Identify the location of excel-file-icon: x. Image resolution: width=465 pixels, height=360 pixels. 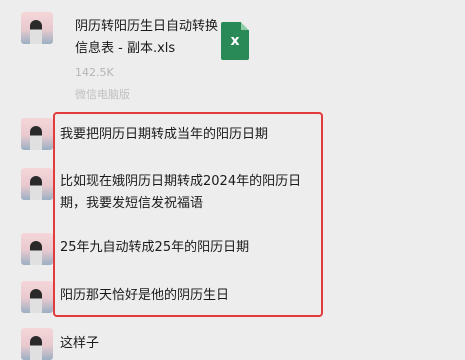
(235, 41).